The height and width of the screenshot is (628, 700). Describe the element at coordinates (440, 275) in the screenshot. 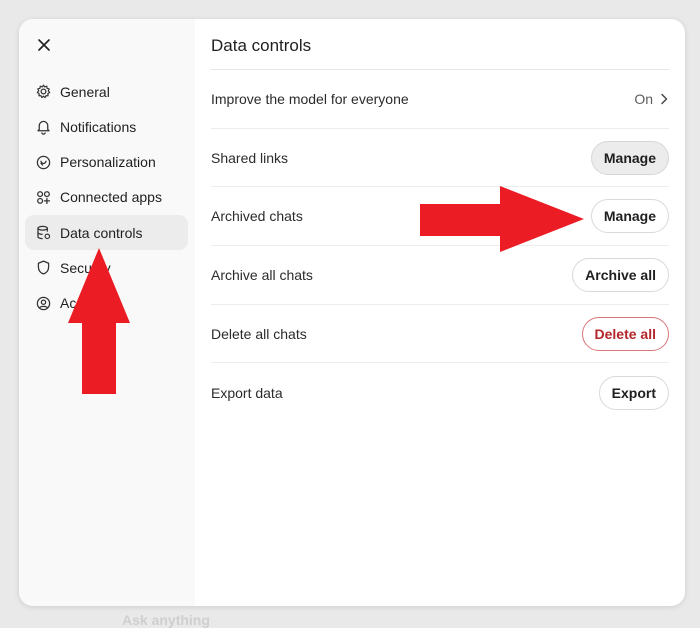

I see `row-archive-all: Archive all chats Archive all` at that location.